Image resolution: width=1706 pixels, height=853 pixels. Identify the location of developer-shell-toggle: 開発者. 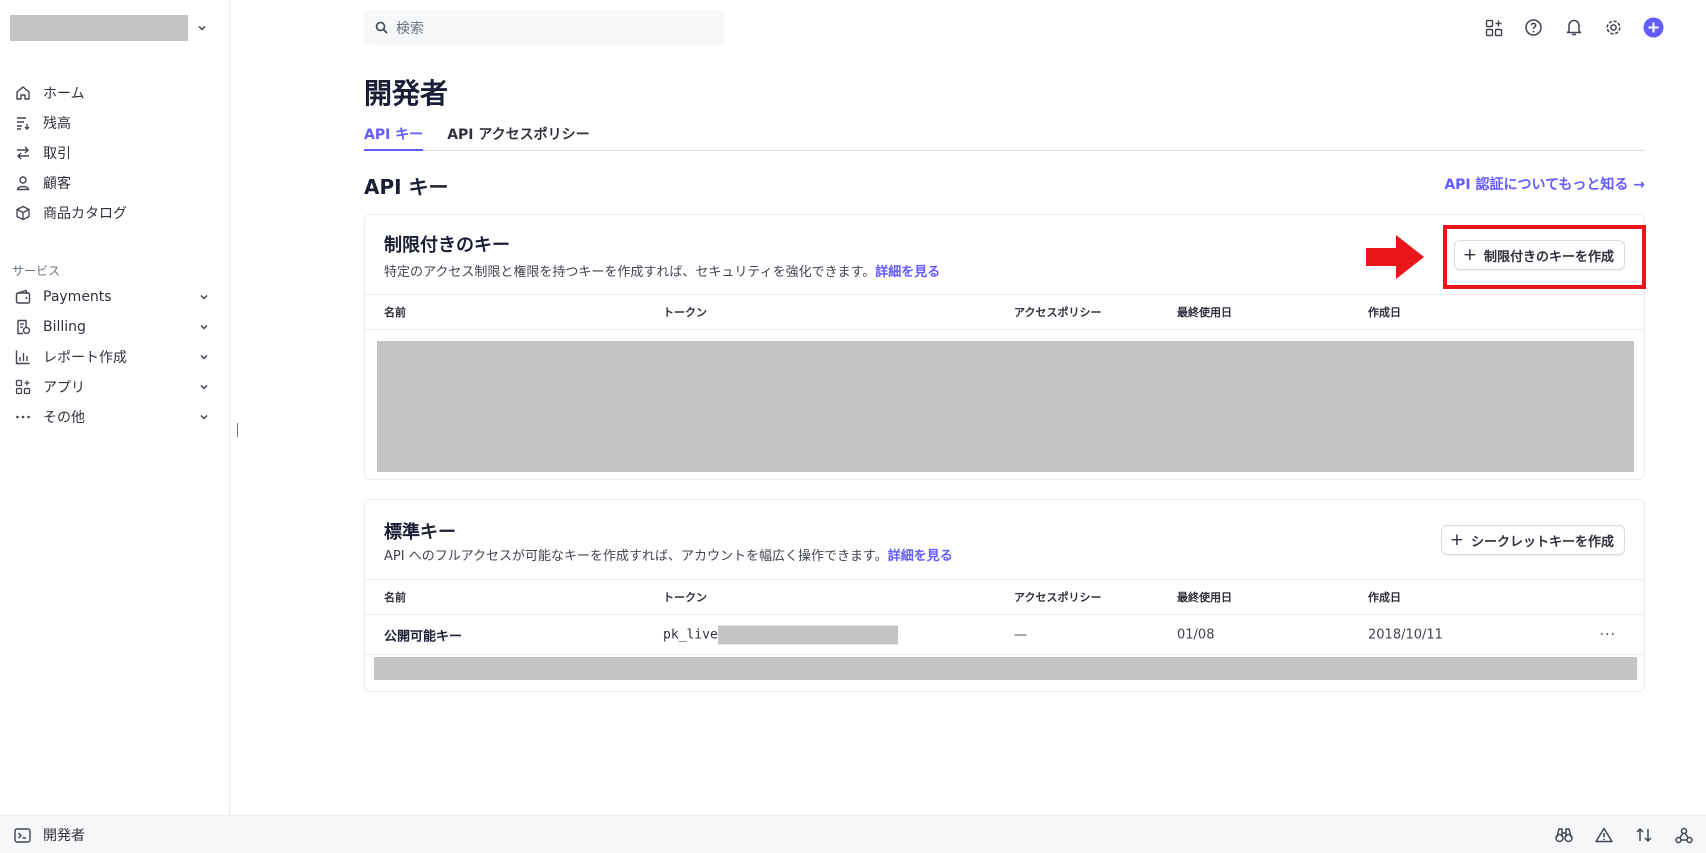
(49, 835).